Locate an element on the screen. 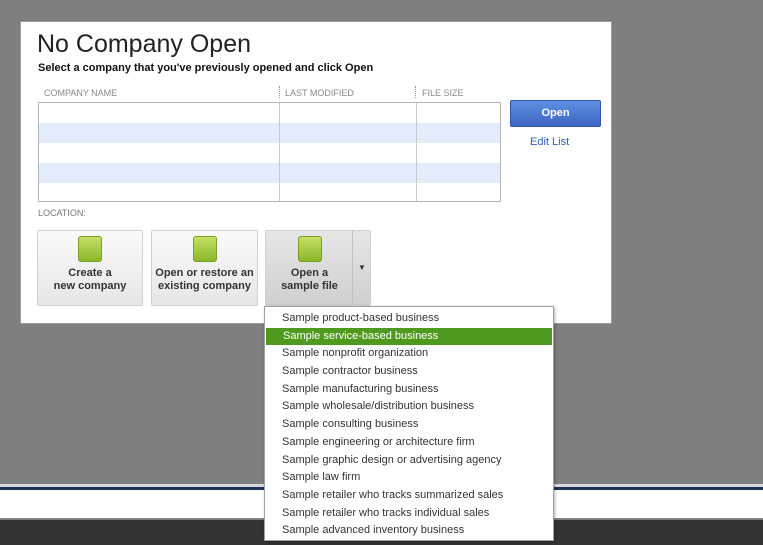 Image resolution: width=763 pixels, height=545 pixels. page-title: No Company Open is located at coordinates (144, 44).